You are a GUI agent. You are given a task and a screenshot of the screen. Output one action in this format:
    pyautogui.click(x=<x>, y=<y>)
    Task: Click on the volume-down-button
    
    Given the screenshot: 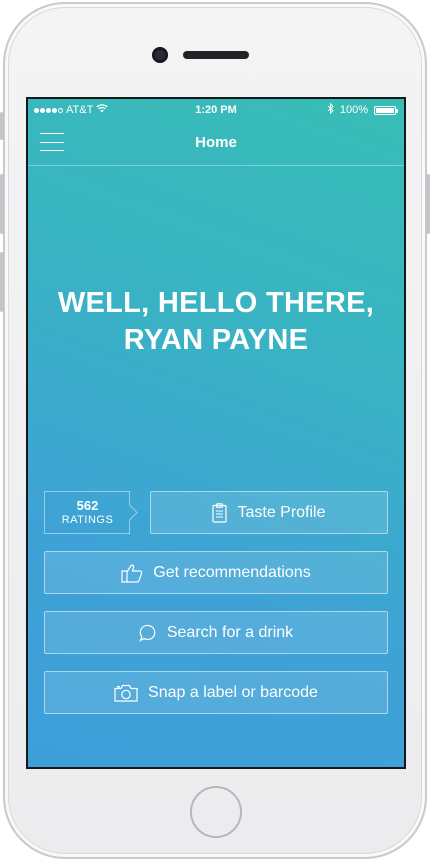 What is the action you would take?
    pyautogui.click(x=2, y=282)
    